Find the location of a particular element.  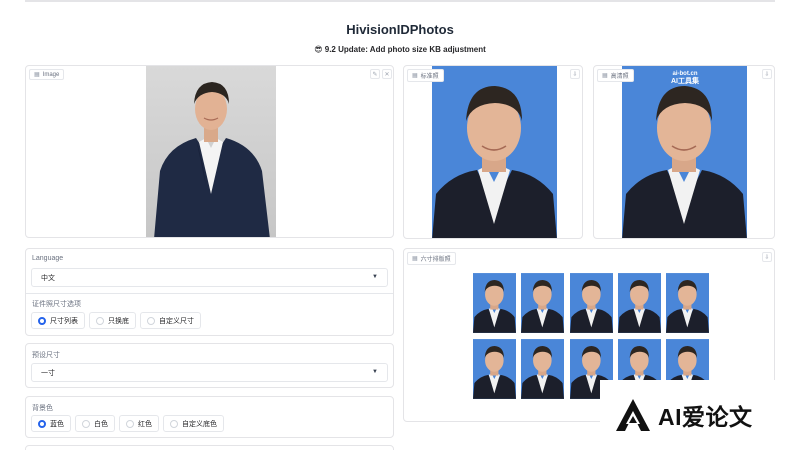

preset-size-value: 一寸 is located at coordinates (48, 373).